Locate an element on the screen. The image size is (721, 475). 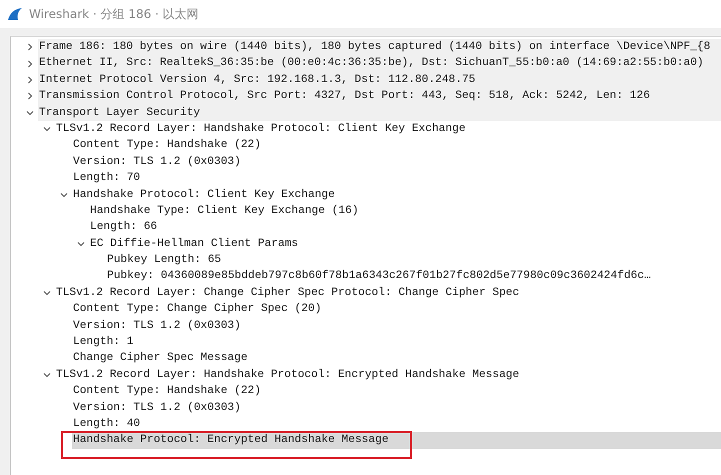
app-icon is located at coordinates (15, 14).